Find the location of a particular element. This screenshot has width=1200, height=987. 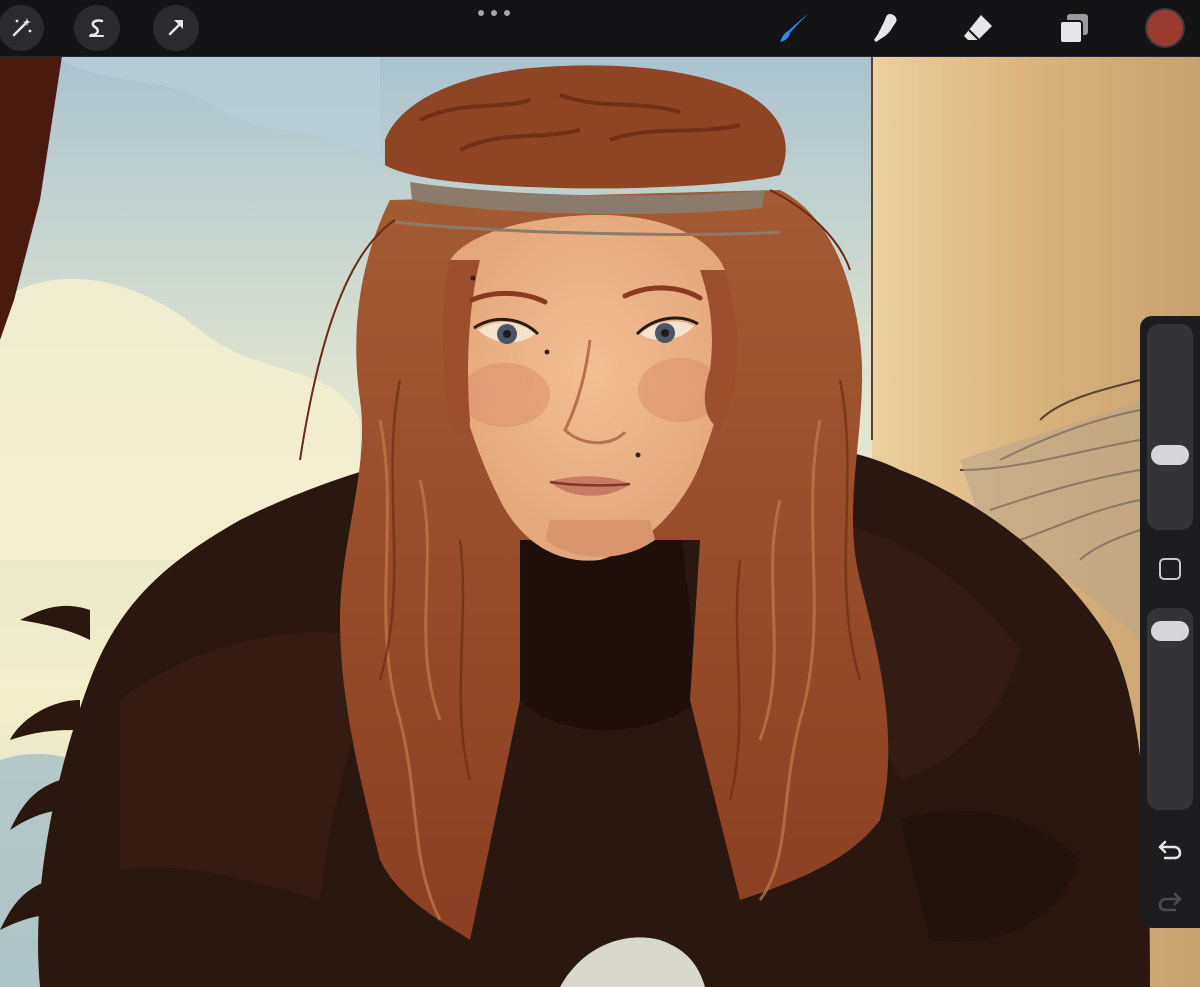

magic-wand-icon is located at coordinates (22, 27).